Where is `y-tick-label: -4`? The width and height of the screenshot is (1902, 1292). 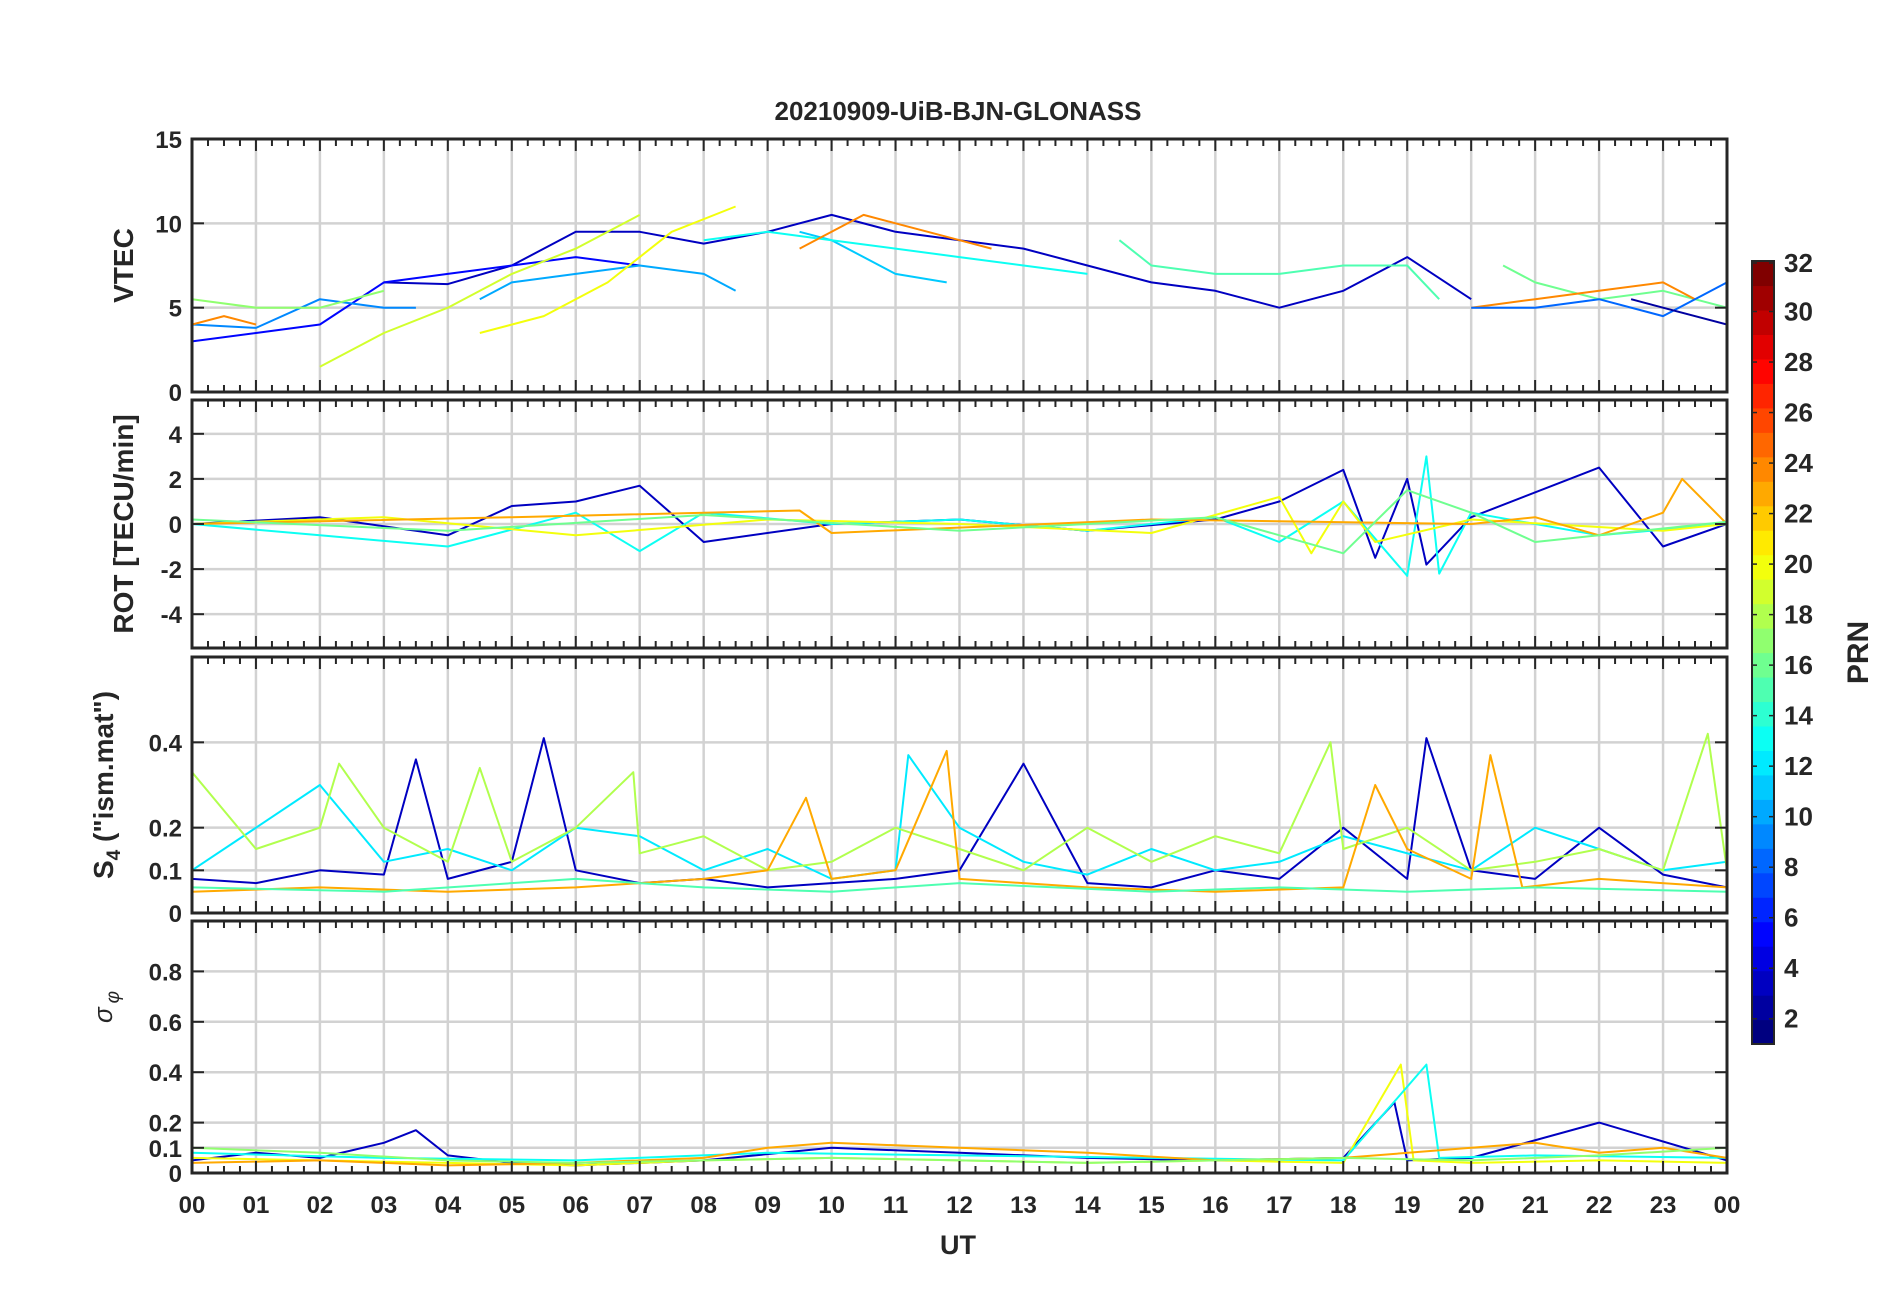
y-tick-label: -4 is located at coordinates (172, 615).